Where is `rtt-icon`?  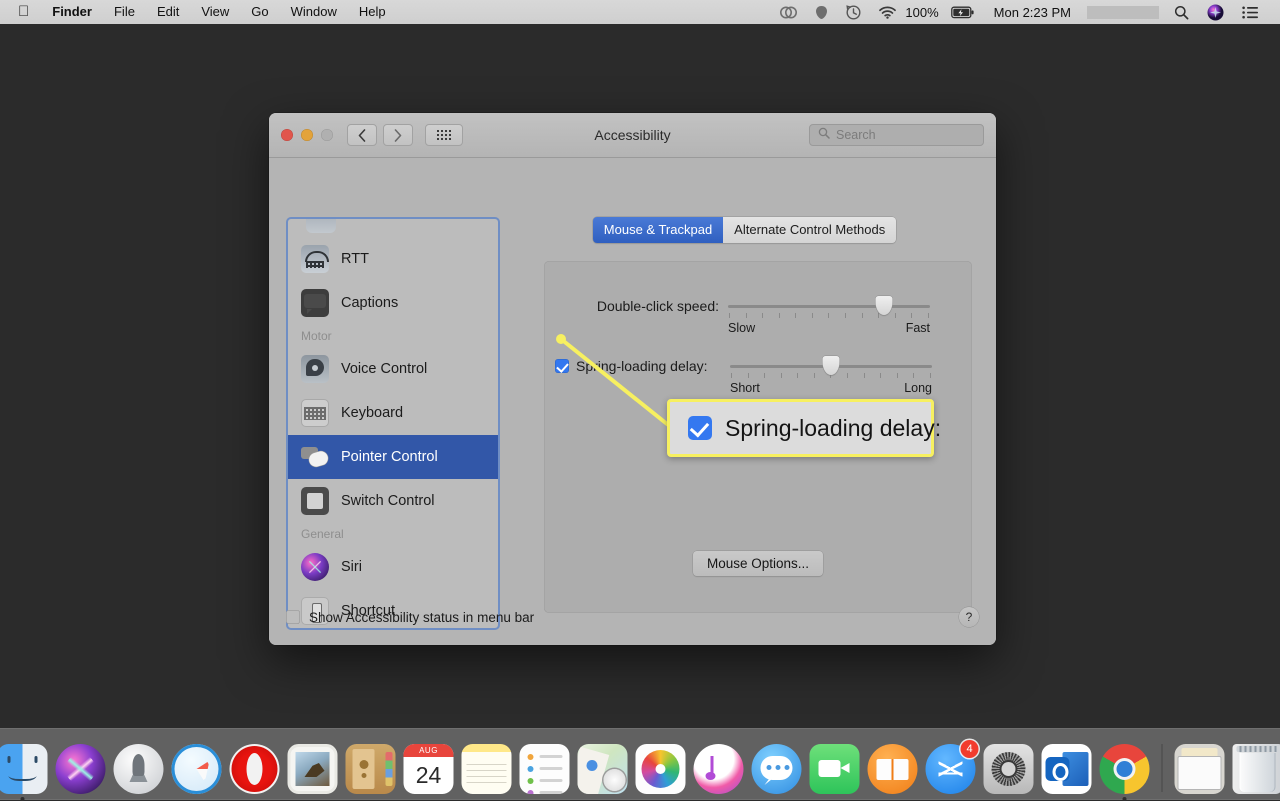 rtt-icon is located at coordinates (315, 259).